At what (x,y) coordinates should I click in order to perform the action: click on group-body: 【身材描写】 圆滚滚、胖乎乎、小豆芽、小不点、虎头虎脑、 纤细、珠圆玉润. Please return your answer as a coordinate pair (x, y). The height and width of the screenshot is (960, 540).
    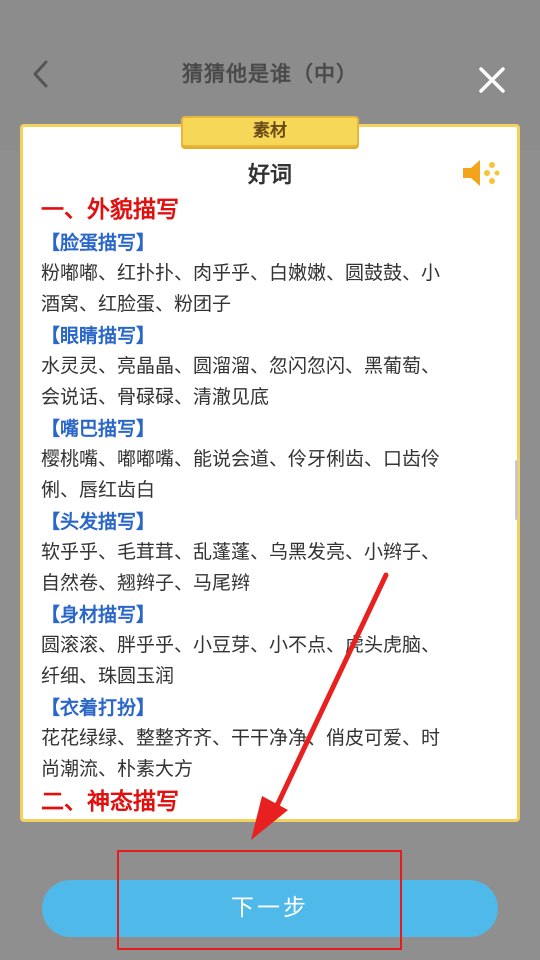
    Looking at the image, I should click on (276, 646).